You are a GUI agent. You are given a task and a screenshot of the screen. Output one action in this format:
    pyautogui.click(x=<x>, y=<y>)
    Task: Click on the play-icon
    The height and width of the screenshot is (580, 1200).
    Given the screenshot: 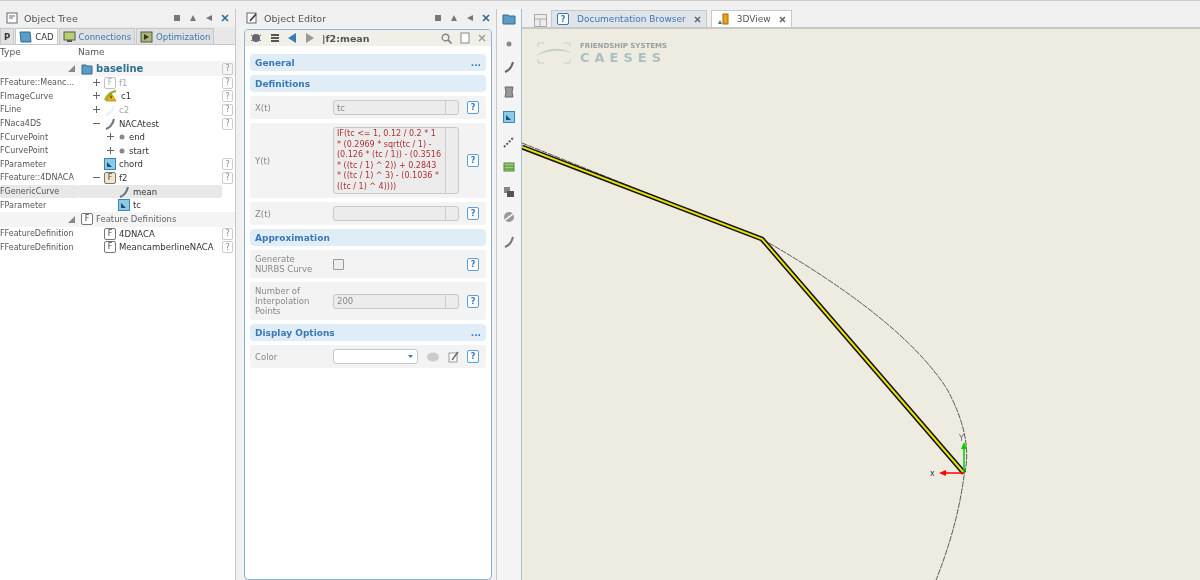 What is the action you would take?
    pyautogui.click(x=147, y=36)
    